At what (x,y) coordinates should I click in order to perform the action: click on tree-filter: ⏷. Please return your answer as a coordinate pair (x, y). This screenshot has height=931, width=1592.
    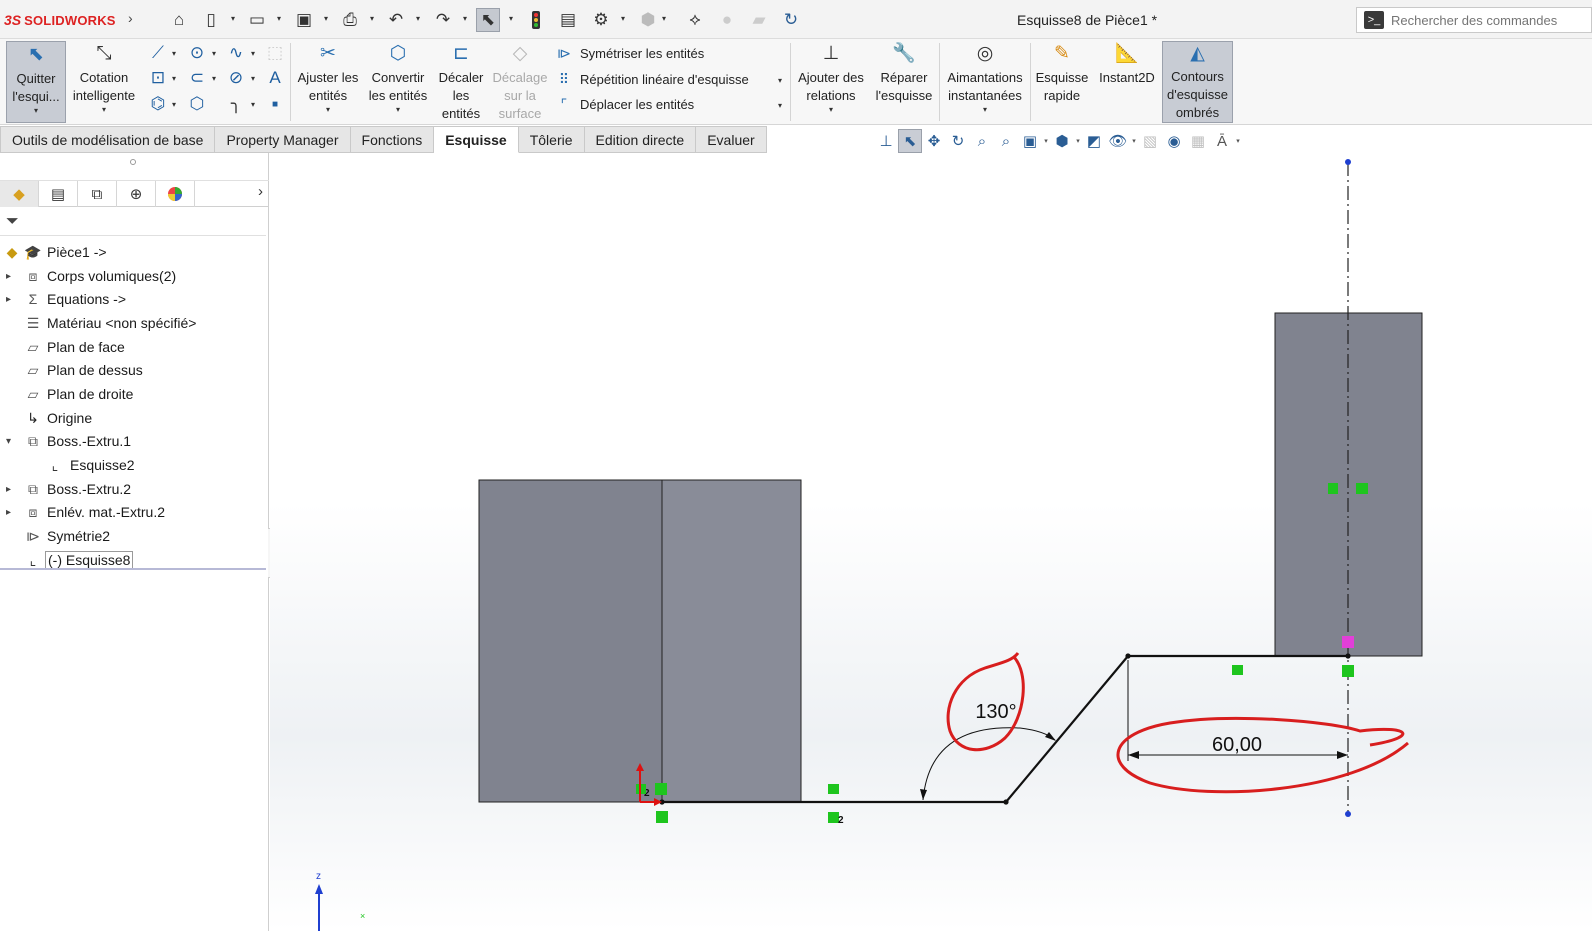
    Looking at the image, I should click on (133, 222).